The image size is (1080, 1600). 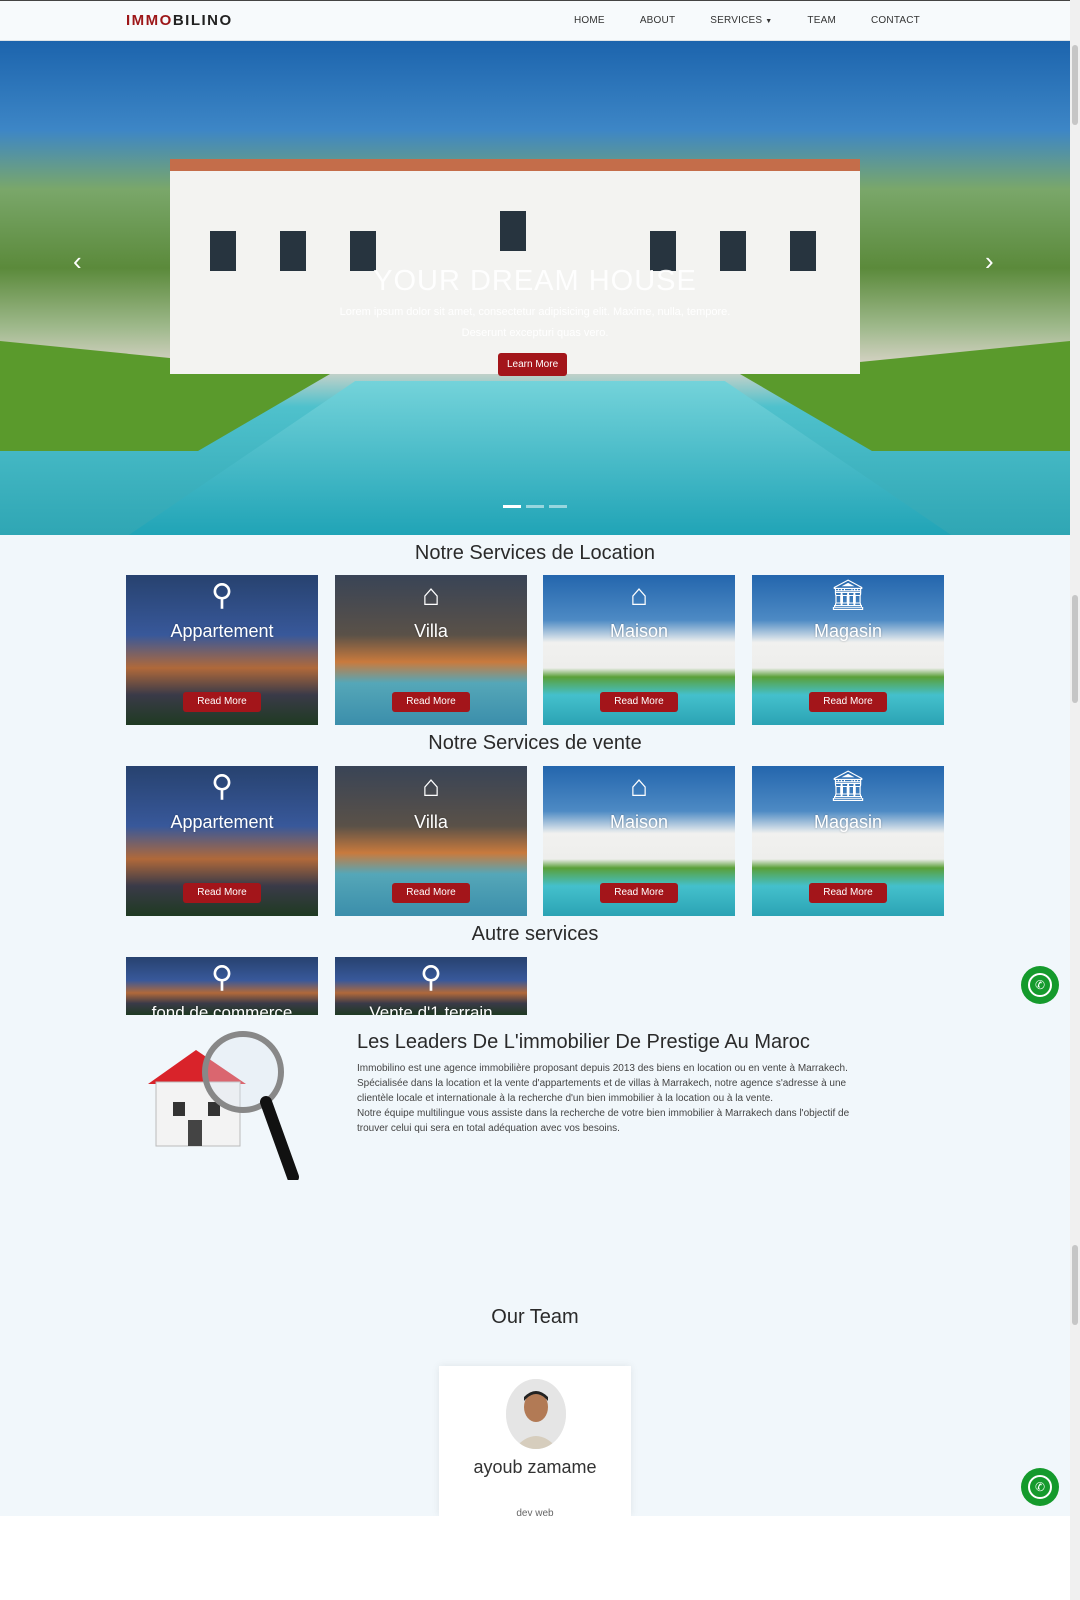 What do you see at coordinates (535, 281) in the screenshot?
I see `hero-title: YOUR DREAM HOUSE` at bounding box center [535, 281].